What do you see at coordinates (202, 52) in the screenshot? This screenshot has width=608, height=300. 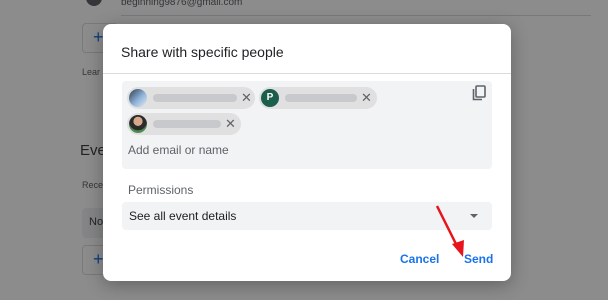 I see `dialog-title: Share with specific people` at bounding box center [202, 52].